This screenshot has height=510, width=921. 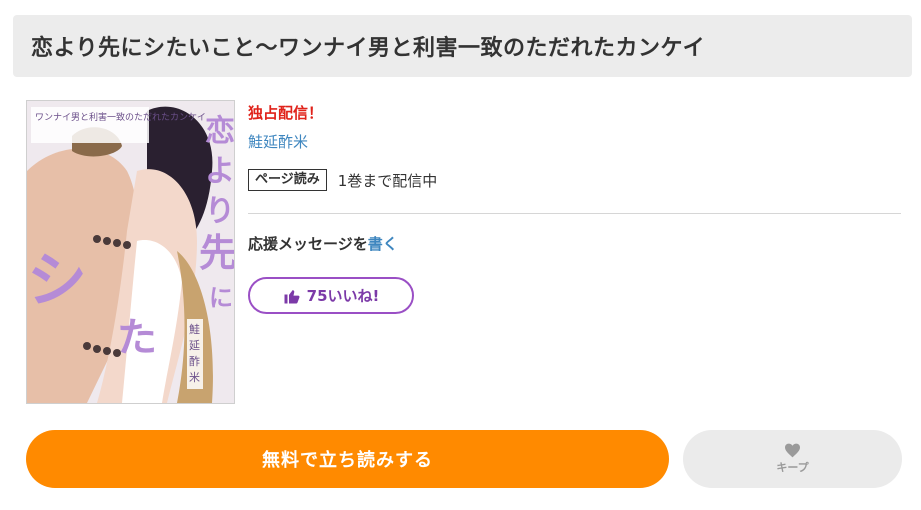 What do you see at coordinates (287, 180) in the screenshot?
I see `page-read-tag: ページ読み` at bounding box center [287, 180].